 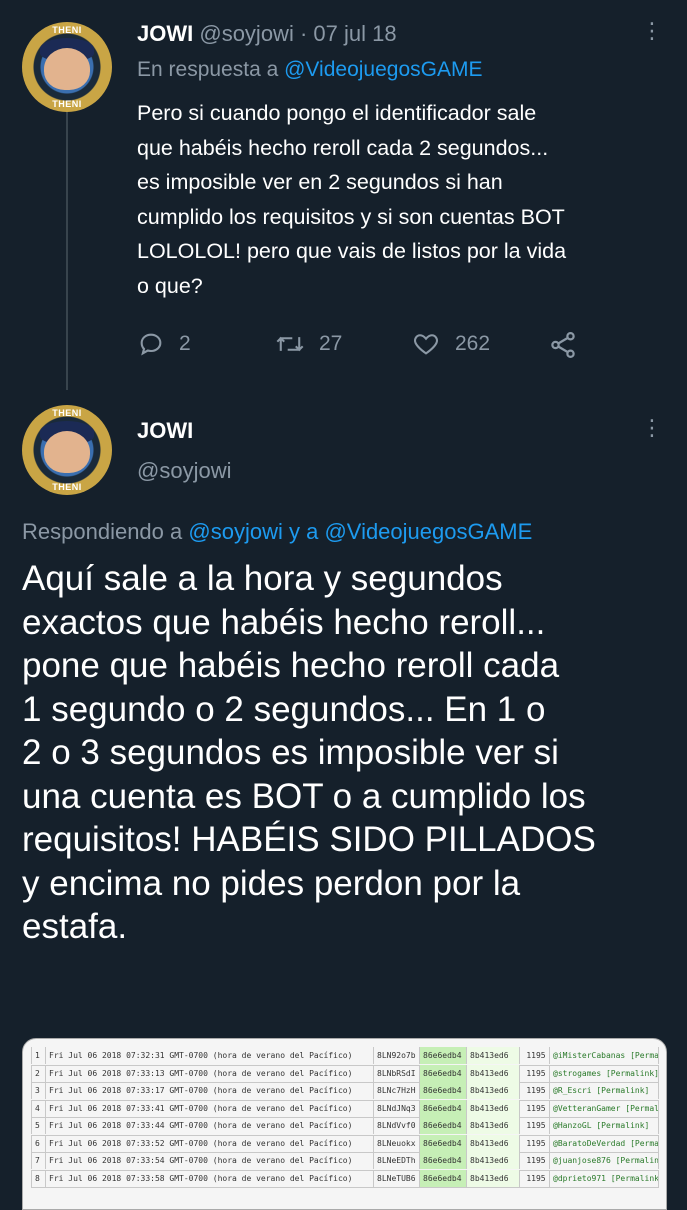 I want to click on share-button, so click(x=563, y=345).